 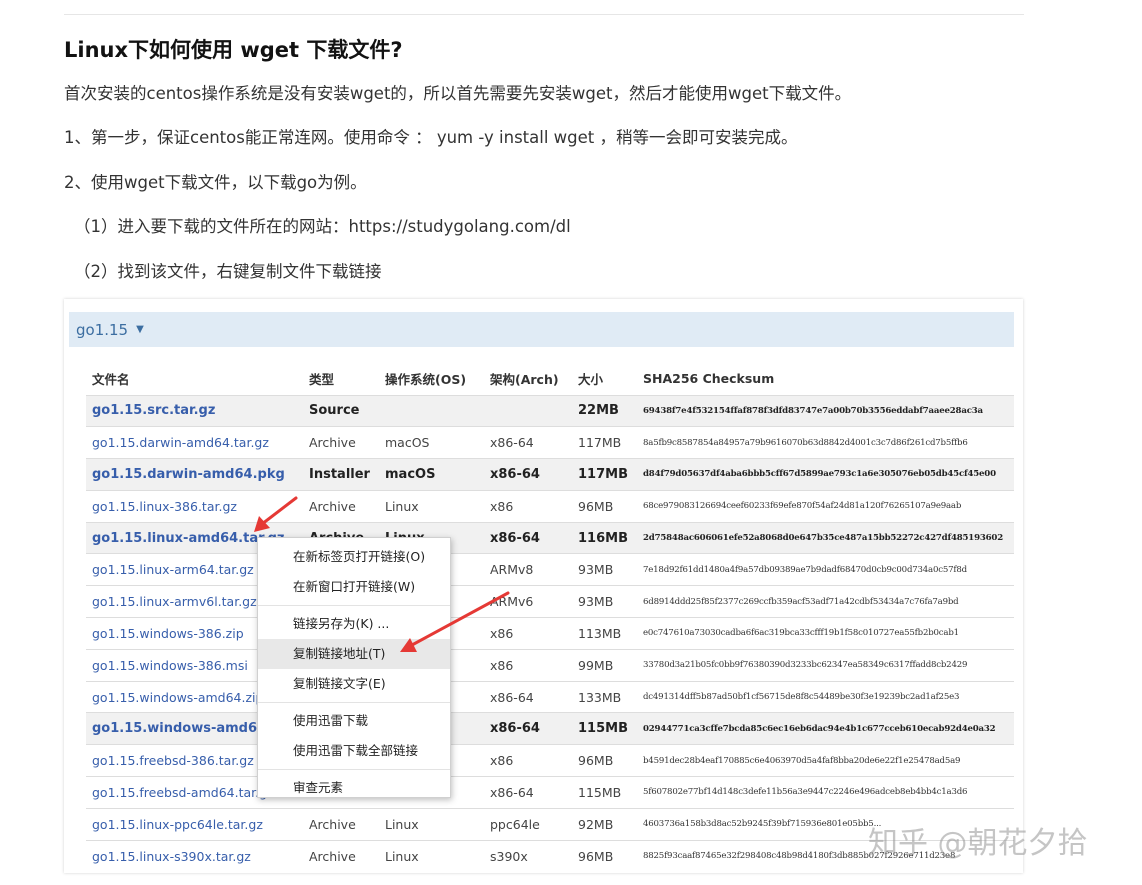 I want to click on cell-size: 22MB, so click(x=604, y=410).